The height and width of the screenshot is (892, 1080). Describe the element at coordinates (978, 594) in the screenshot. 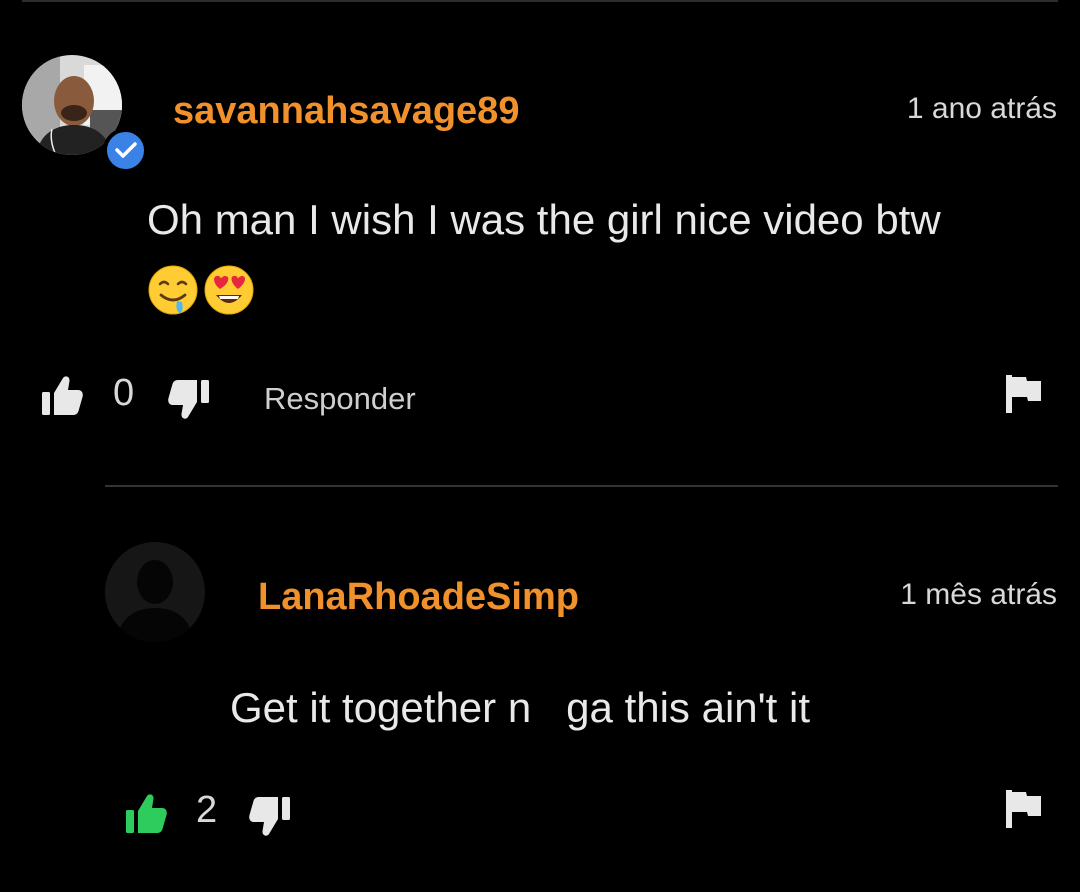

I see `comment-timestamp: 1 mês atrás` at that location.